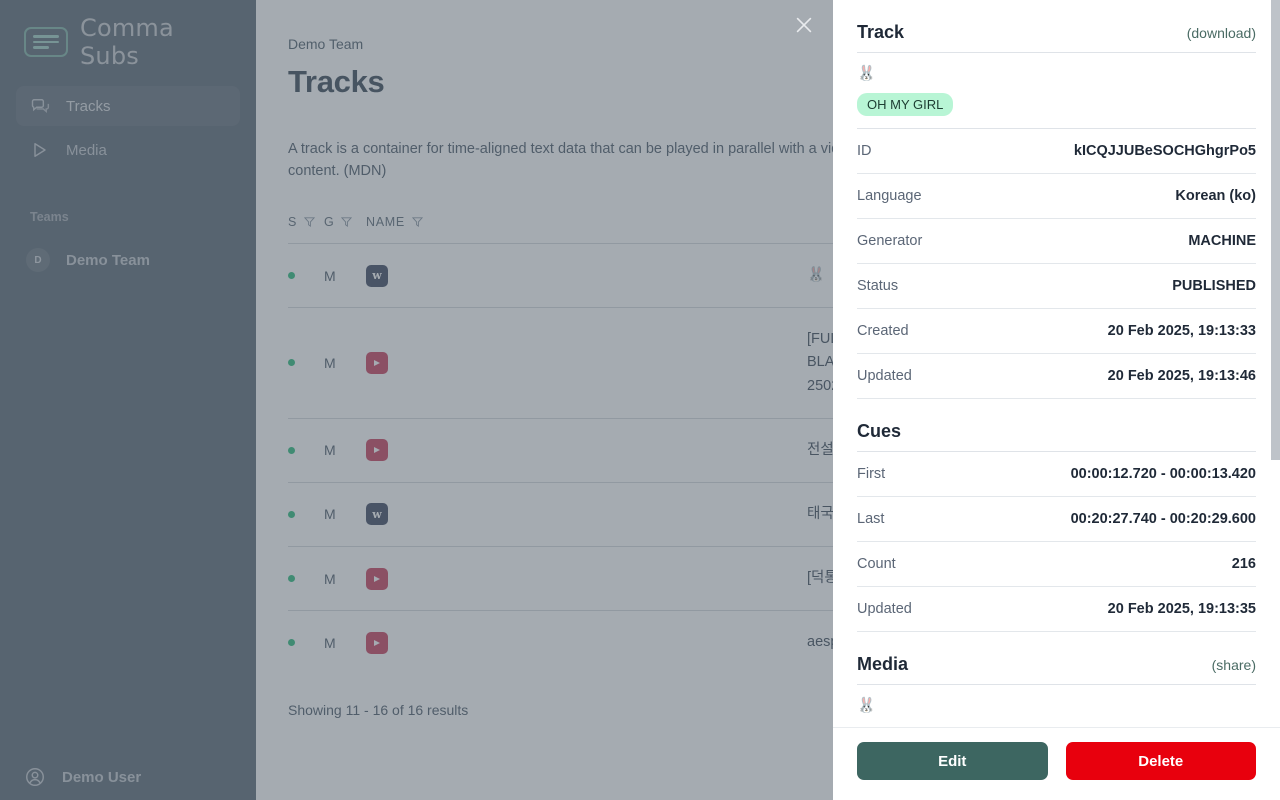 The image size is (1280, 800). What do you see at coordinates (1181, 376) in the screenshot?
I see `detail-row-value: 20 Feb 2025, 19:13:46` at bounding box center [1181, 376].